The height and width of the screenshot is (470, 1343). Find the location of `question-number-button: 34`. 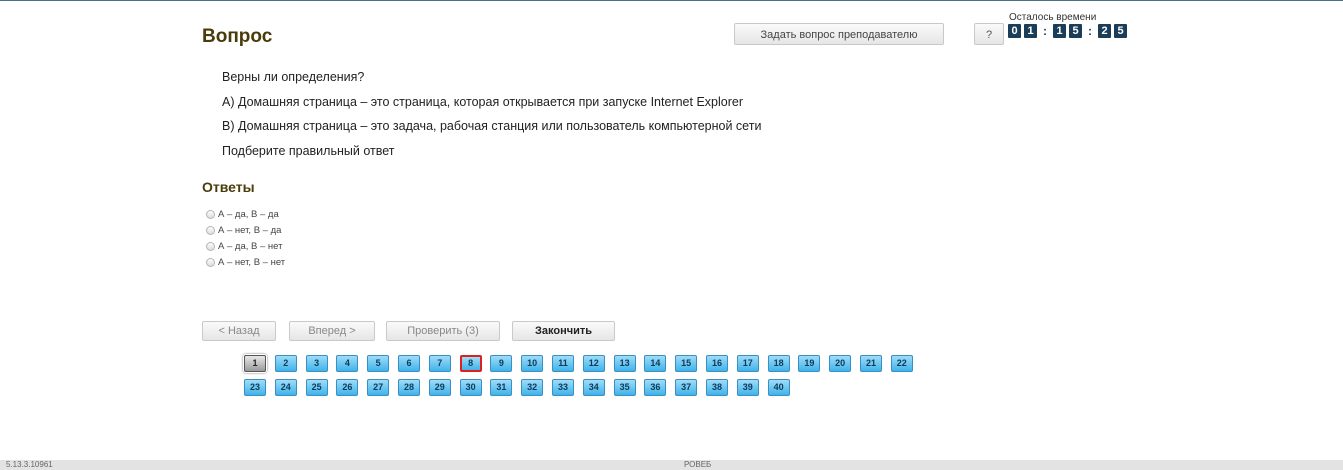

question-number-button: 34 is located at coordinates (593, 387).